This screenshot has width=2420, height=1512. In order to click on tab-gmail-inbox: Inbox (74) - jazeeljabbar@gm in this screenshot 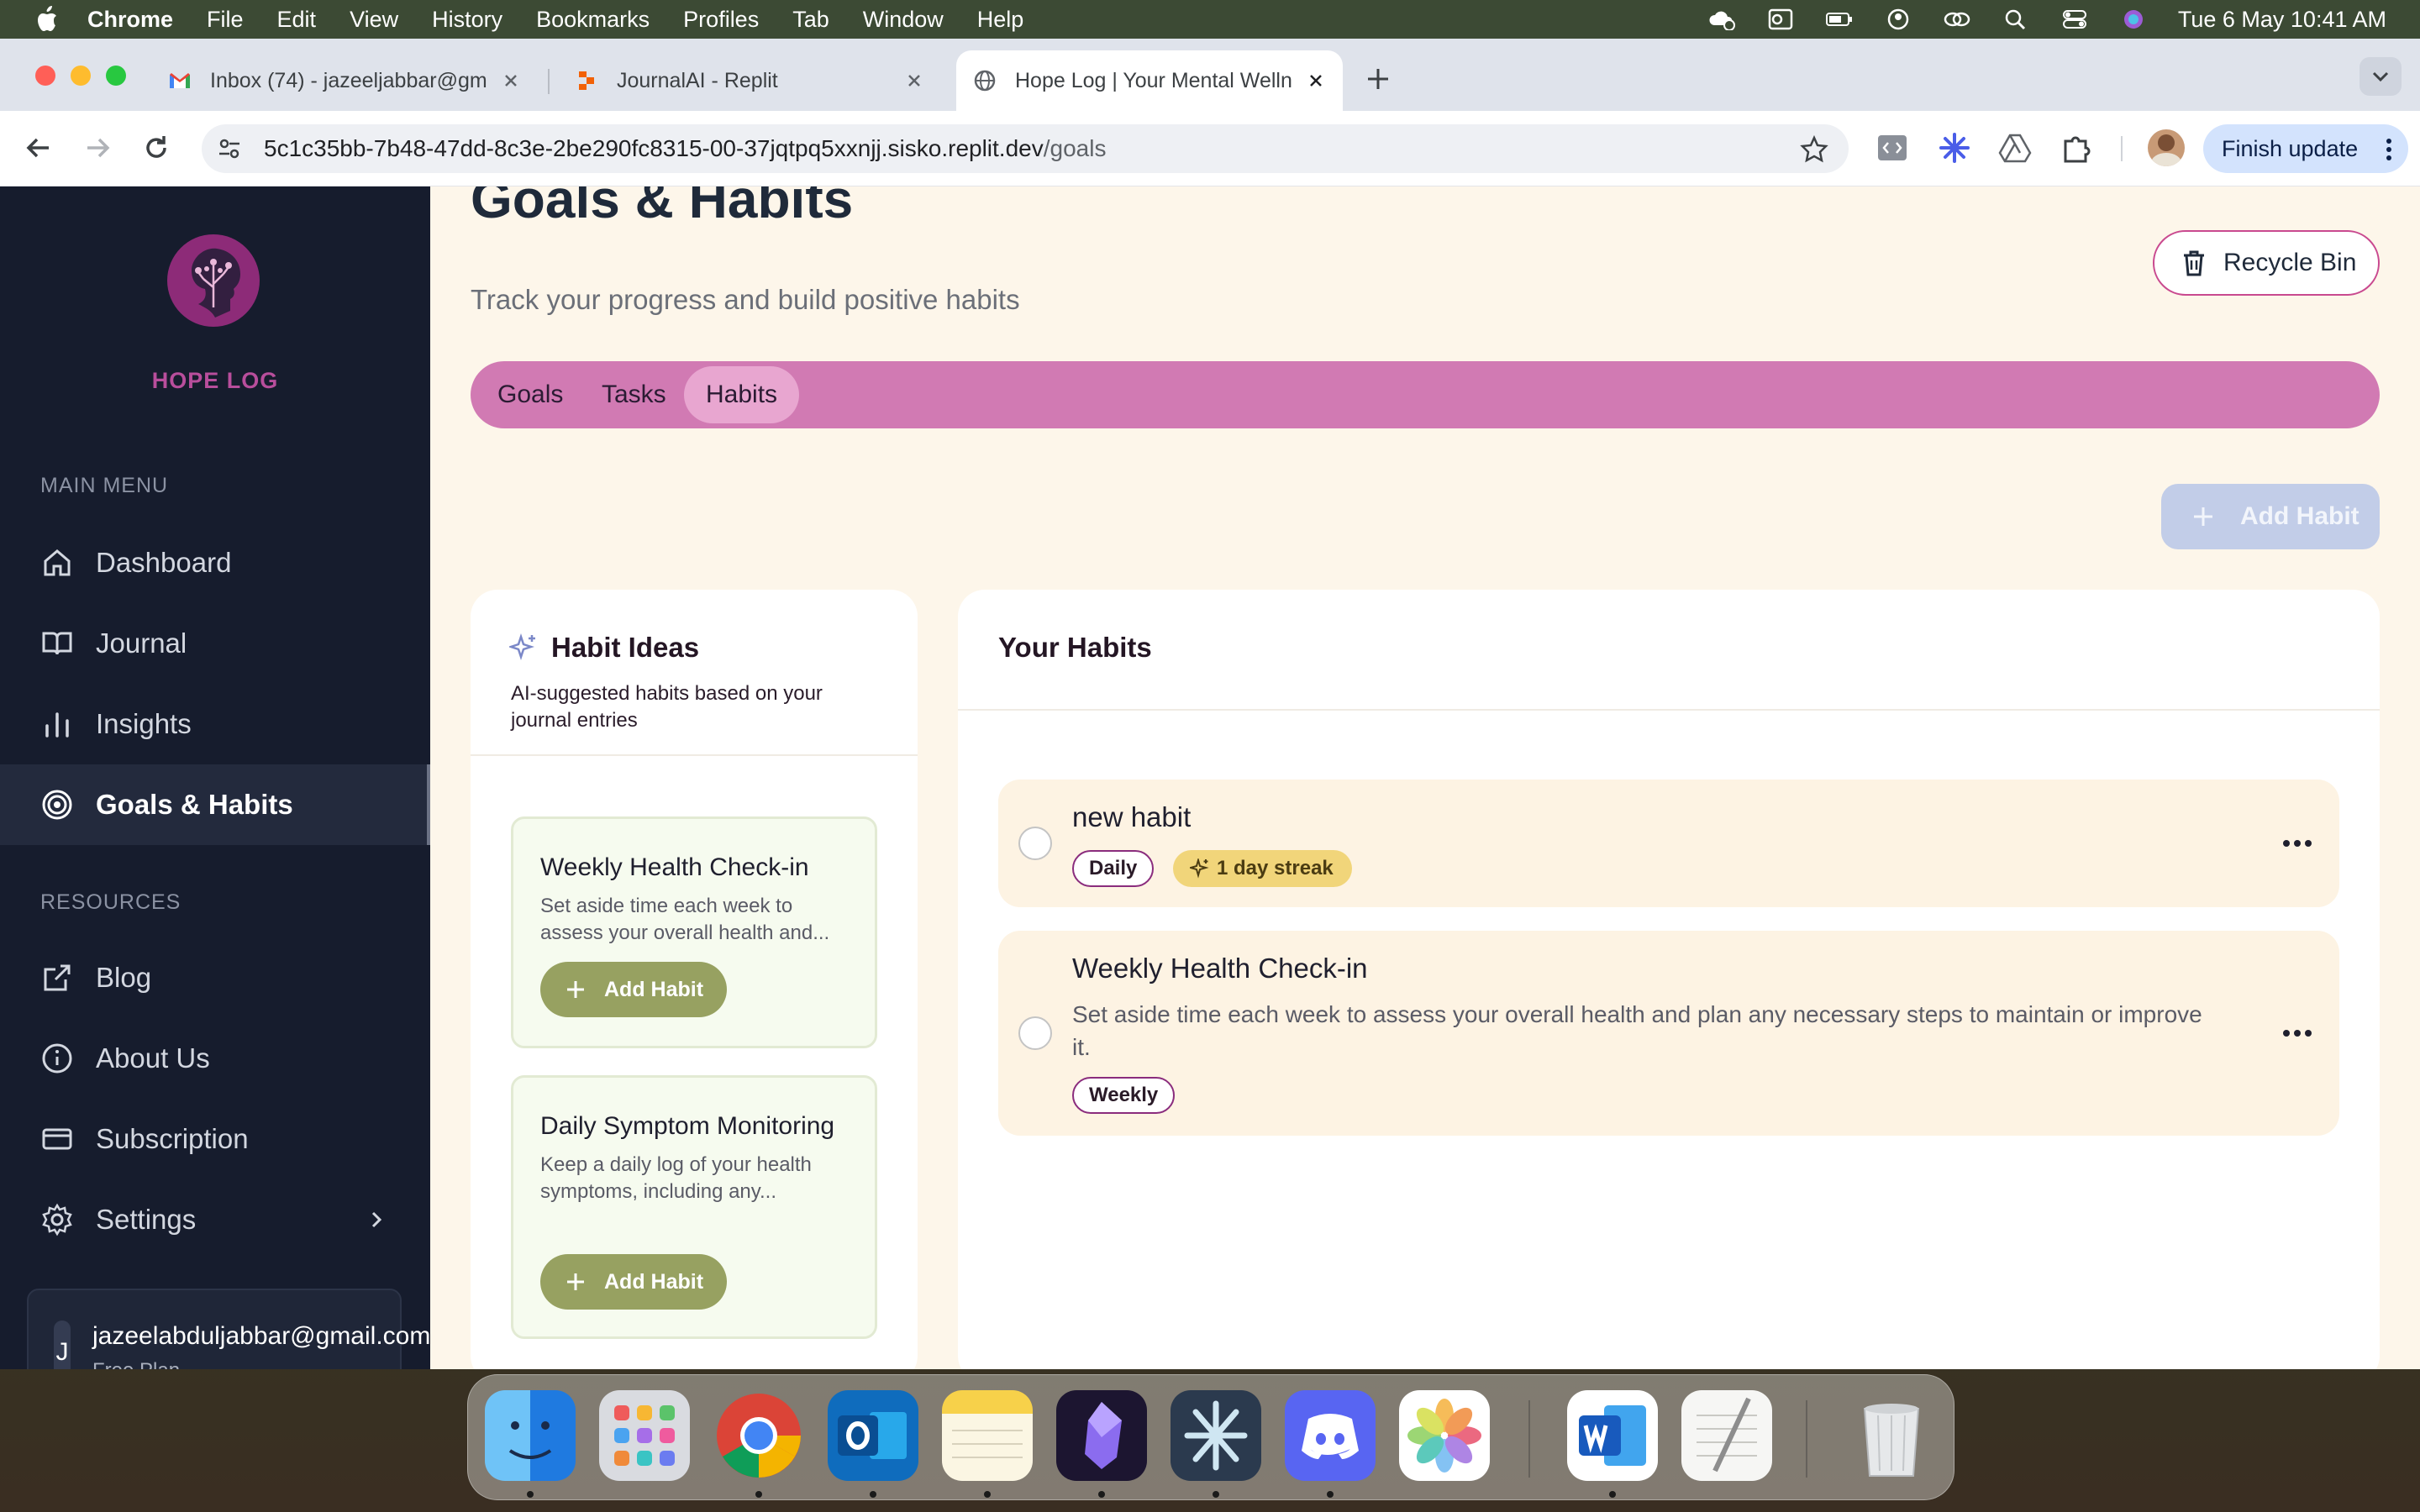, I will do `click(344, 80)`.